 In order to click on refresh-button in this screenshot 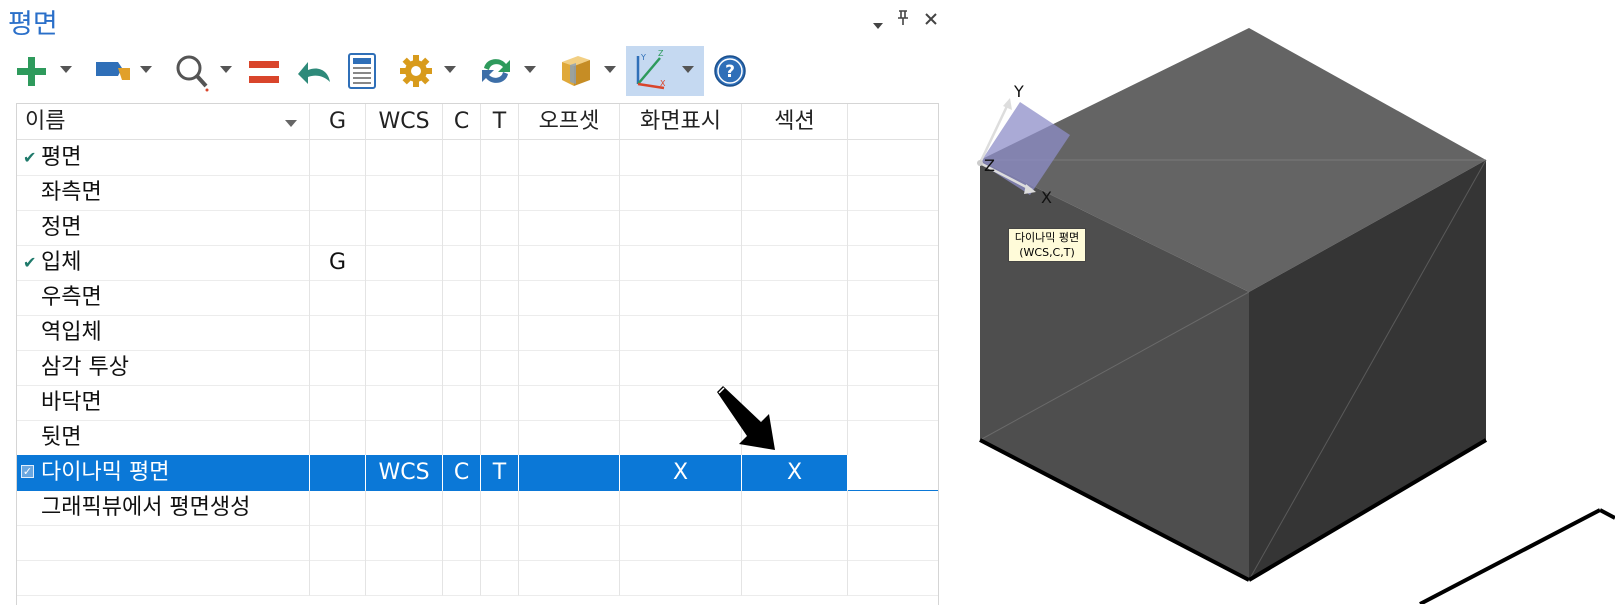, I will do `click(509, 71)`.